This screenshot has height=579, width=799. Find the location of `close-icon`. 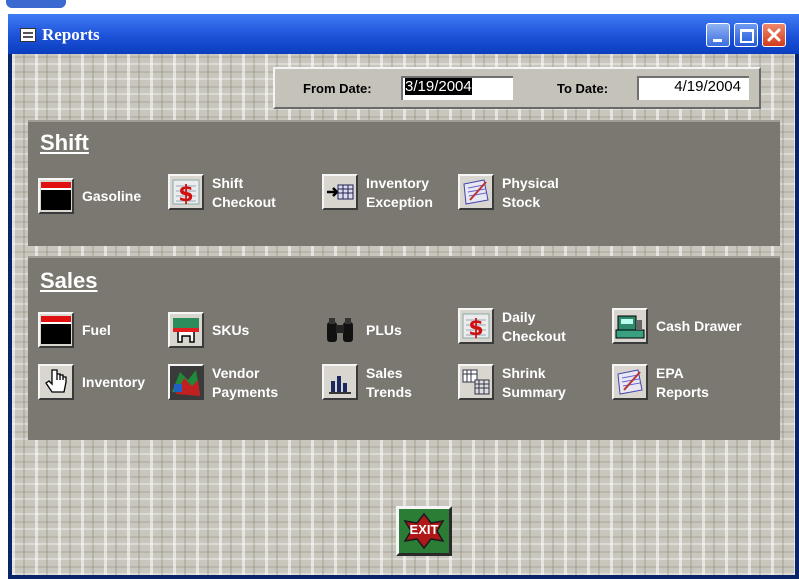

close-icon is located at coordinates (774, 35).